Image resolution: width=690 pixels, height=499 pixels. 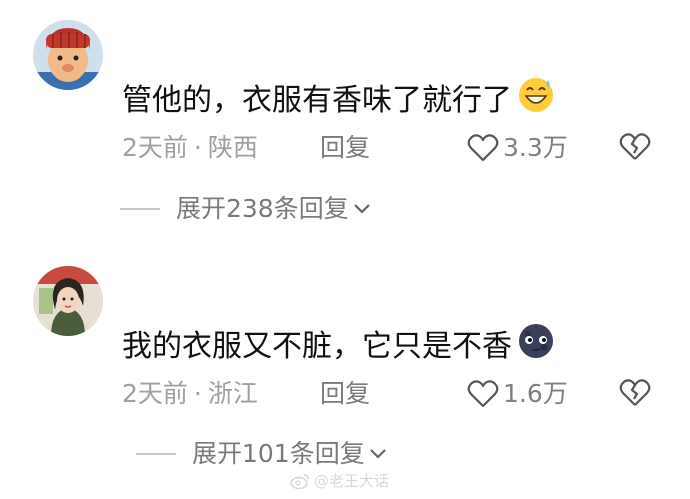 What do you see at coordinates (535, 393) in the screenshot?
I see `like-count: 1.6万` at bounding box center [535, 393].